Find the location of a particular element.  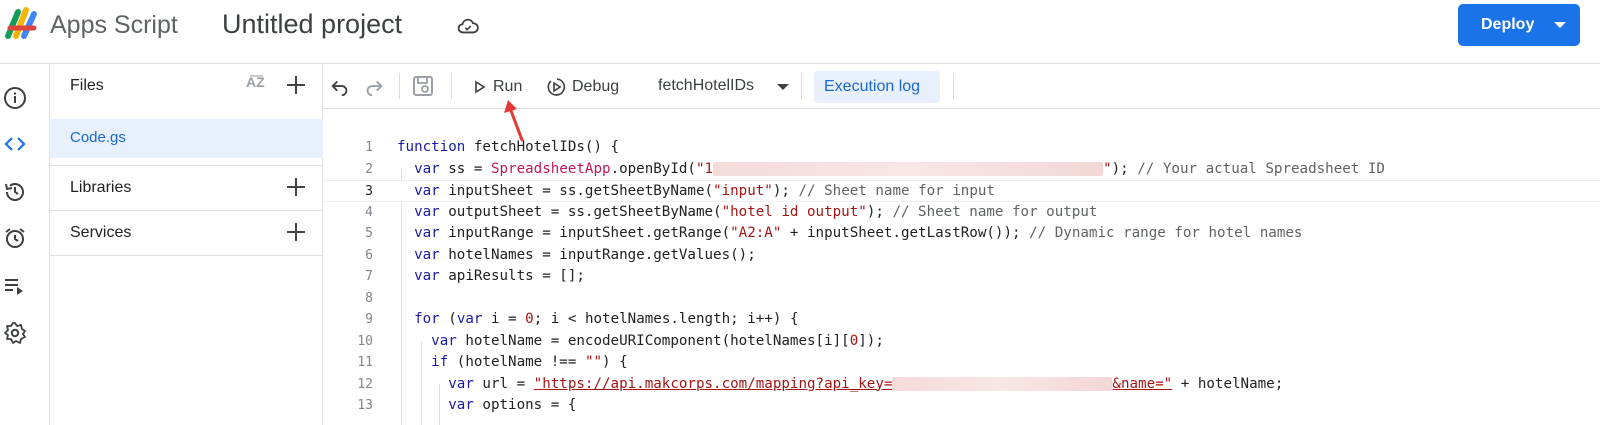

code-text: var options = { is located at coordinates (512, 405).